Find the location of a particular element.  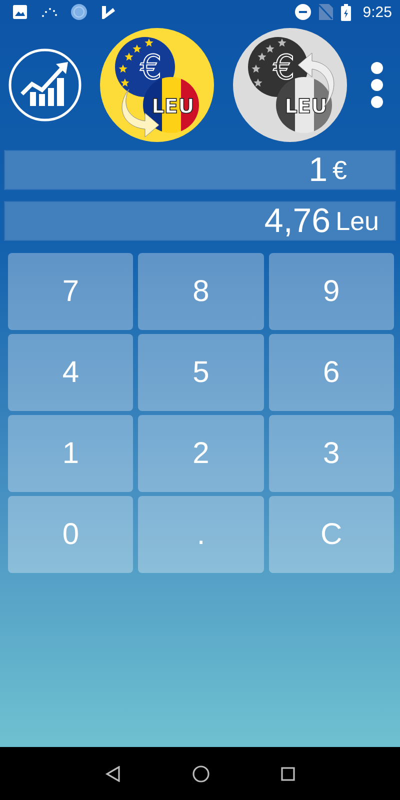

keypad-key: 8 is located at coordinates (201, 291).